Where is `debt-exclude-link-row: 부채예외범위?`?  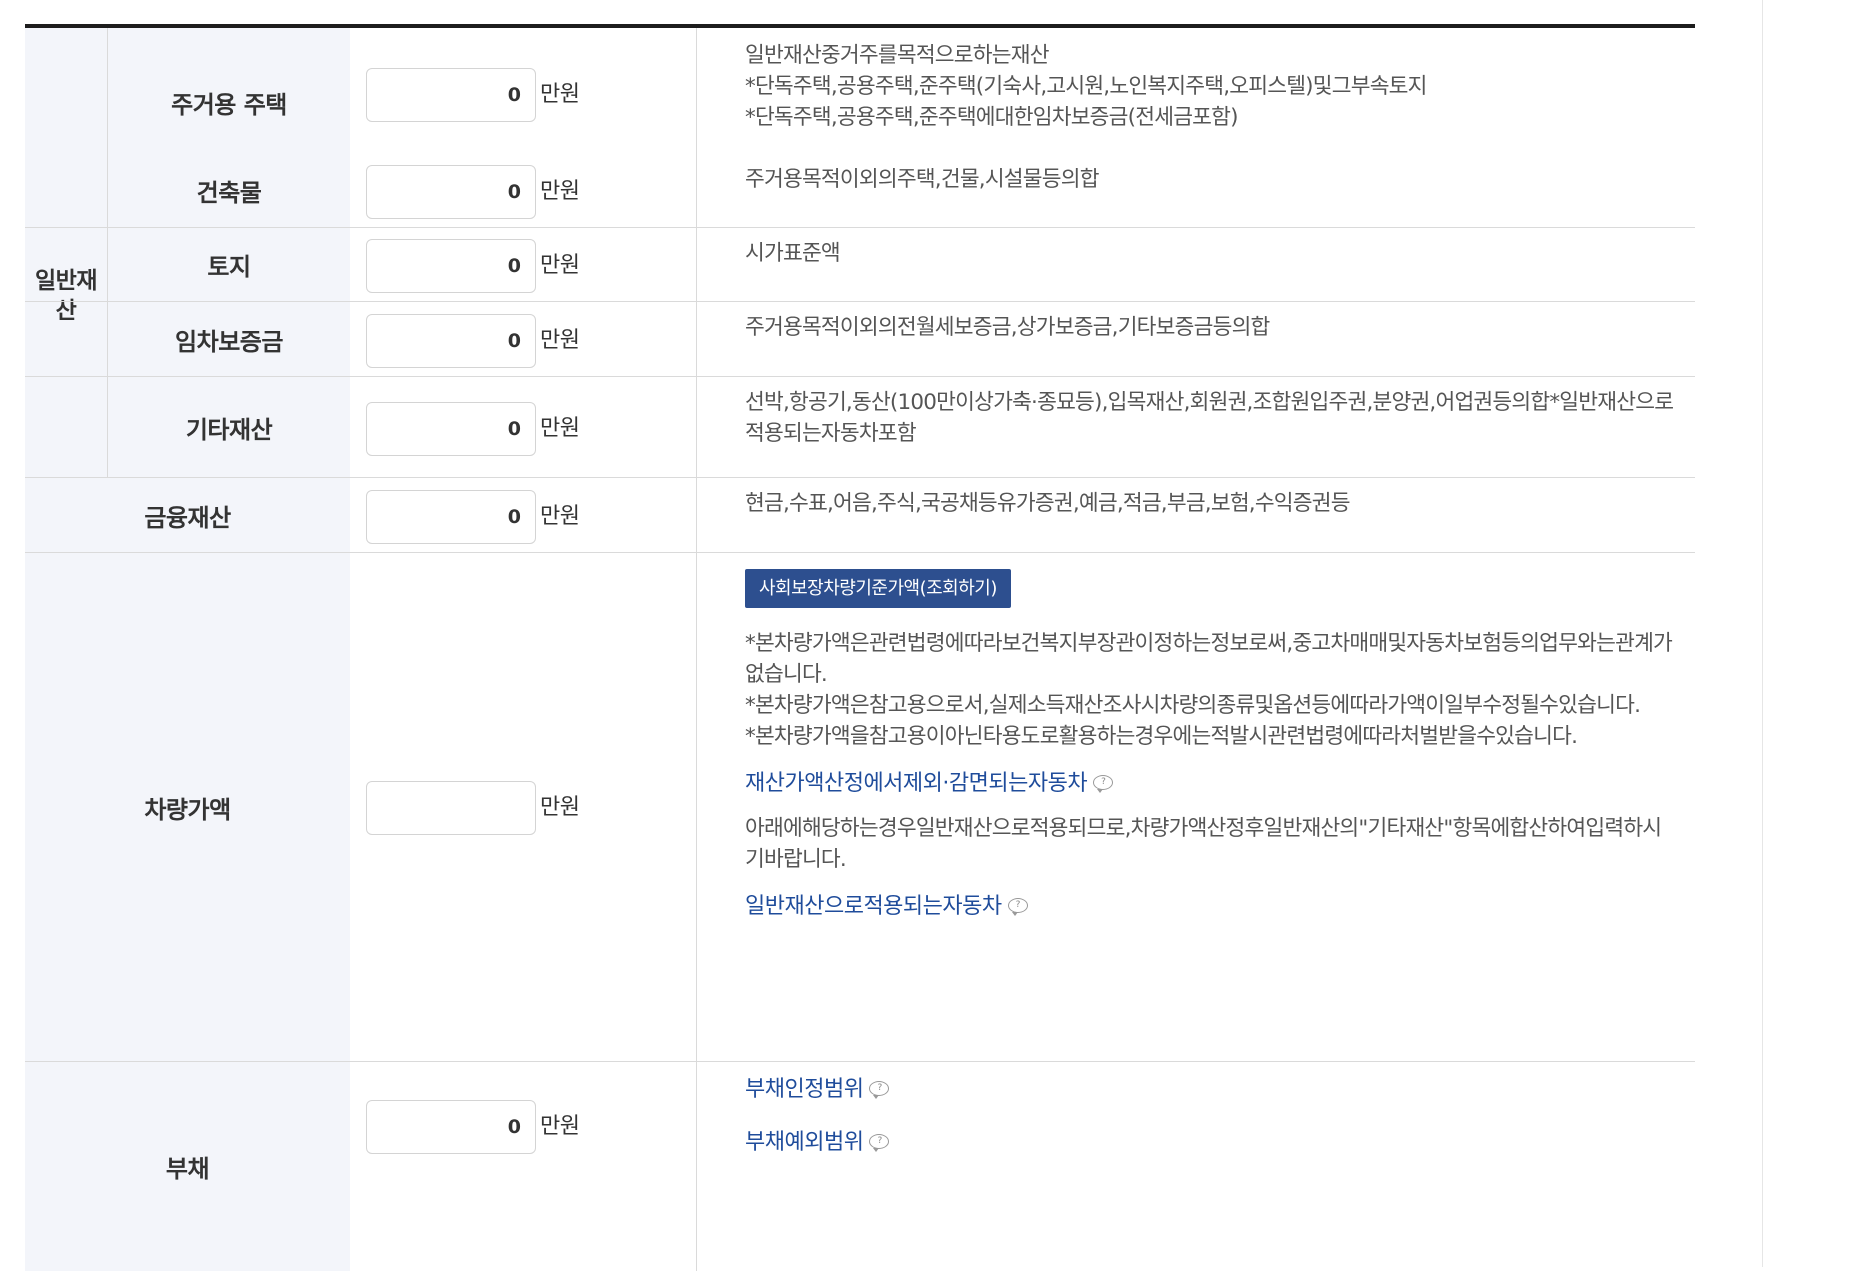
debt-exclude-link-row: 부채예외범위? is located at coordinates (1212, 1142).